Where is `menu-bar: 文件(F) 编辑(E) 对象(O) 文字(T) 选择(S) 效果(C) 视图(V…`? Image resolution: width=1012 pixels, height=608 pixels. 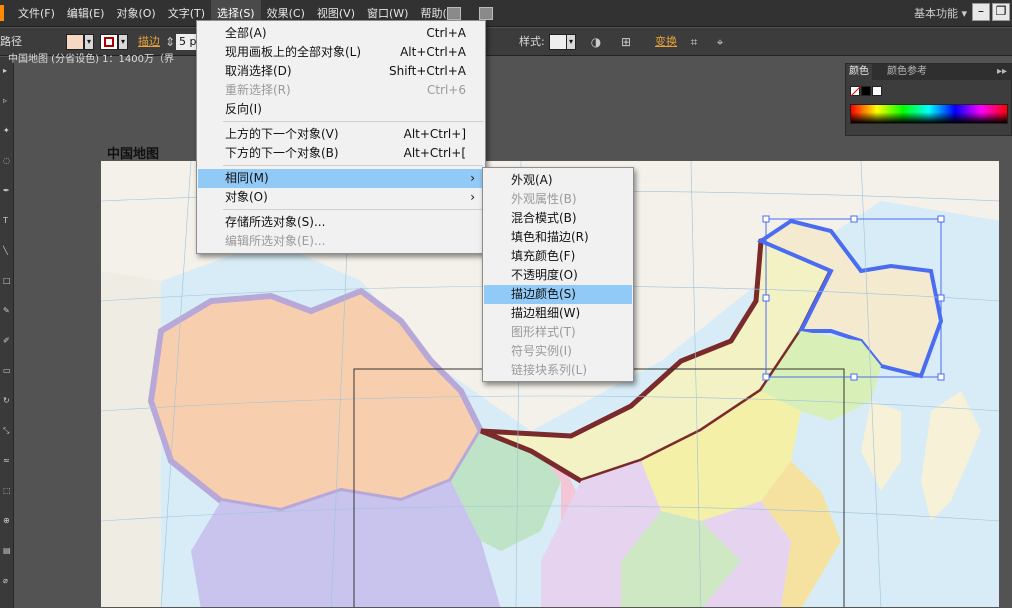
menu-bar: 文件(F) 编辑(E) 对象(O) 文字(T) 选择(S) 效果(C) 视图(V… is located at coordinates (506, 13).